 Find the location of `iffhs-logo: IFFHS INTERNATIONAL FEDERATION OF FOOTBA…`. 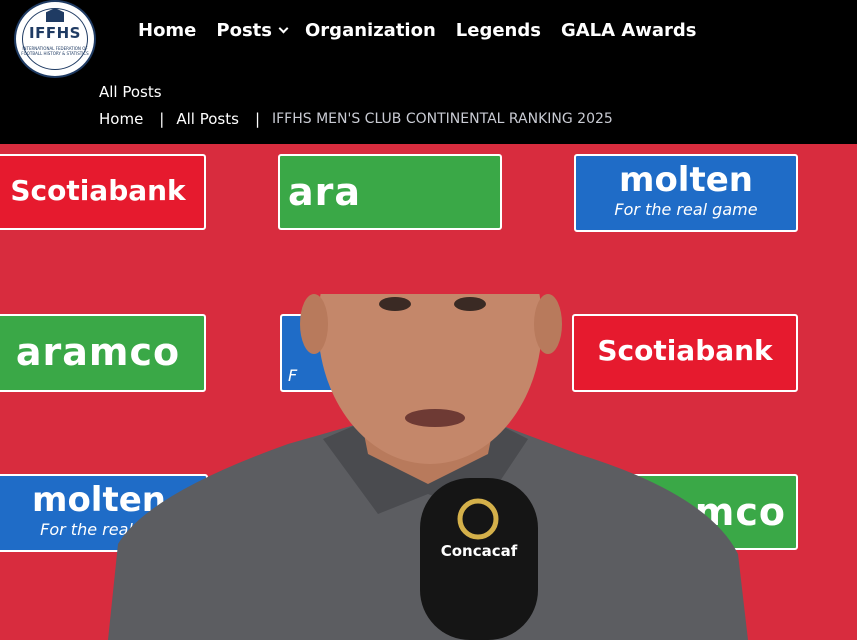

iffhs-logo: IFFHS INTERNATIONAL FEDERATION OF FOOTBA… is located at coordinates (55, 39).